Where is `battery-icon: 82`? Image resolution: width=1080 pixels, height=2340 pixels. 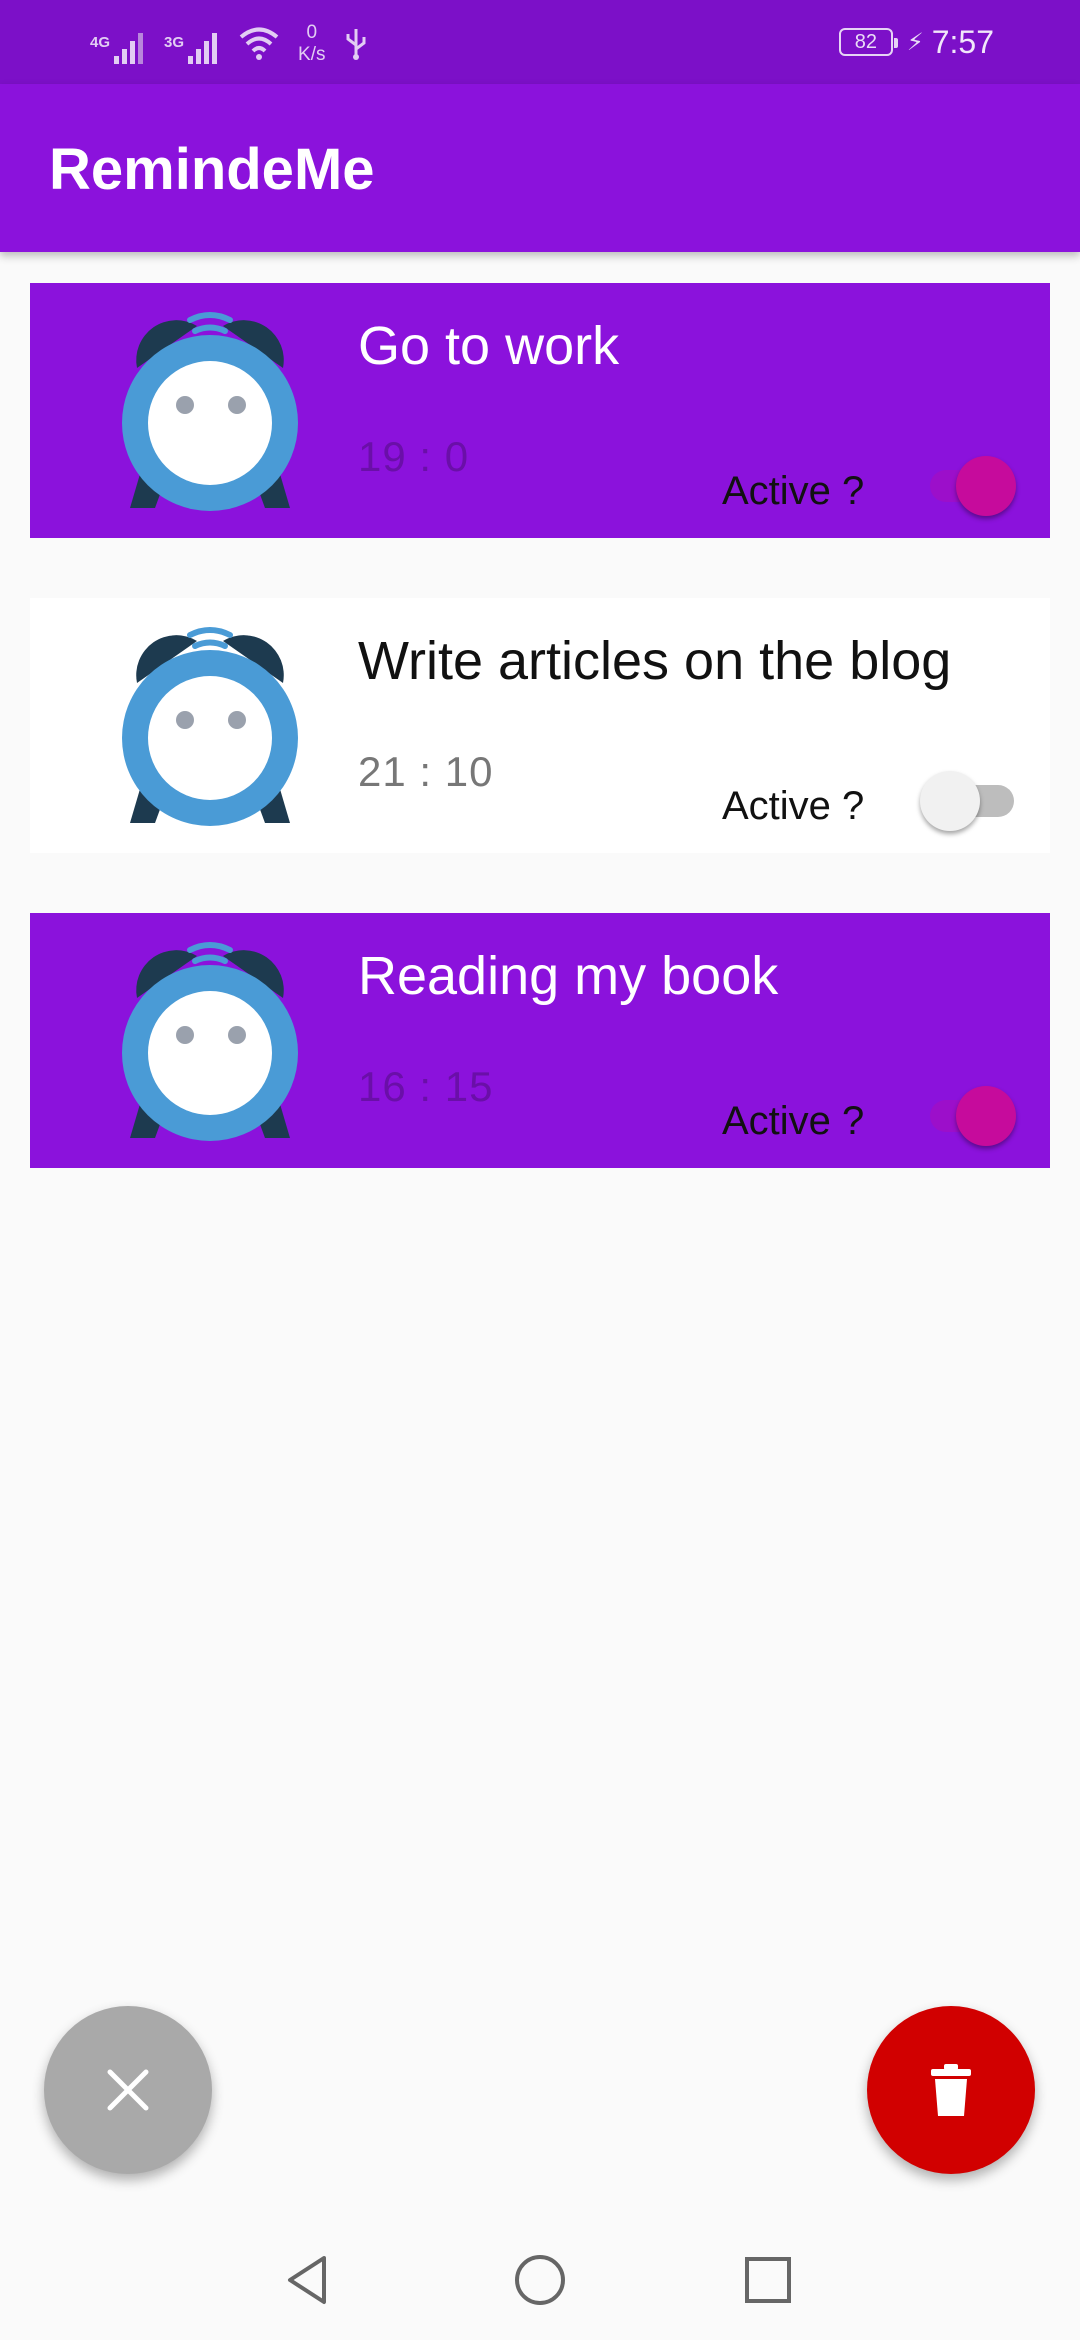
battery-icon: 82 is located at coordinates (868, 42).